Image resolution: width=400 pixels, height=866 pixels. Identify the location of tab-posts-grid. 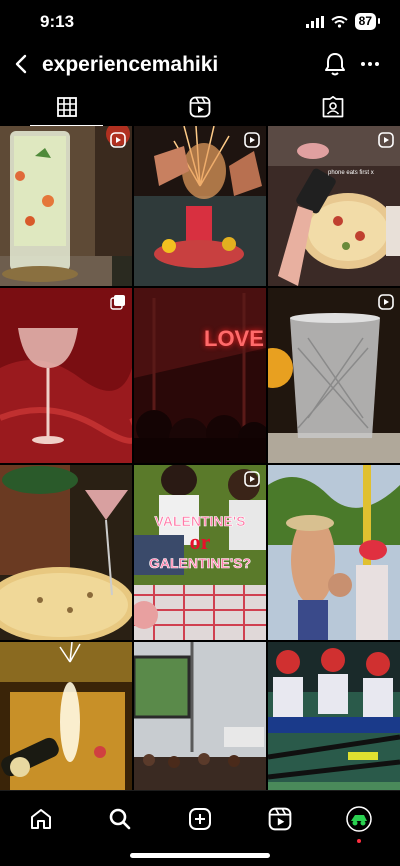
(66, 107).